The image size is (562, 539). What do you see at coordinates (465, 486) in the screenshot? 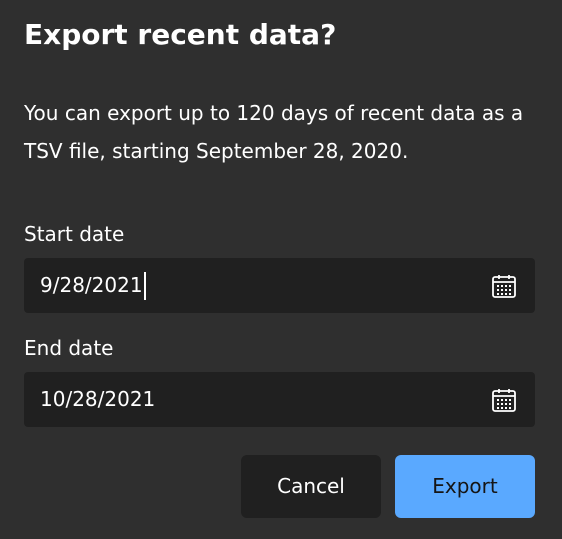
I see `export-button: Export` at bounding box center [465, 486].